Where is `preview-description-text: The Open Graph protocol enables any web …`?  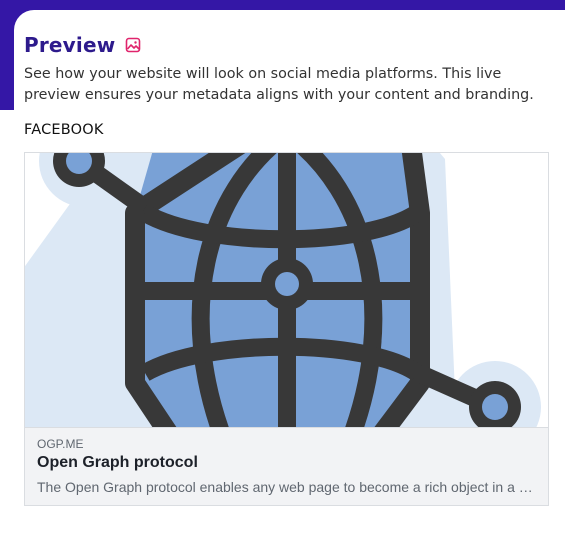
preview-description-text: The Open Graph protocol enables any web … is located at coordinates (287, 487).